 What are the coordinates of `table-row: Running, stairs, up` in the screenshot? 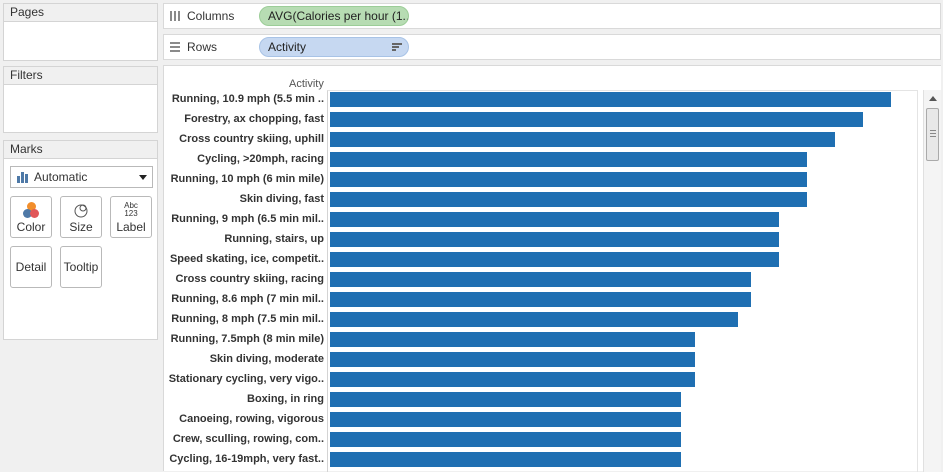 It's located at (541, 240).